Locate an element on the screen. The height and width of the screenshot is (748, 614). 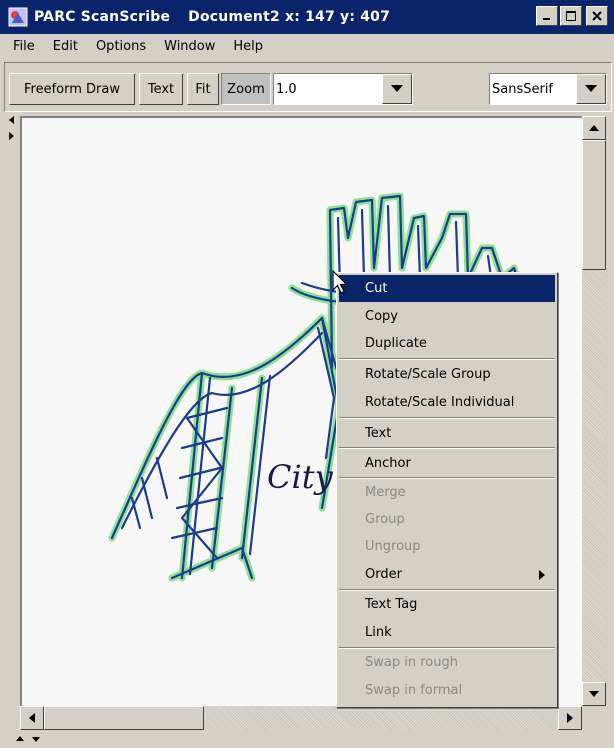
menu-item-text-tag: Text Tag is located at coordinates (447, 604).